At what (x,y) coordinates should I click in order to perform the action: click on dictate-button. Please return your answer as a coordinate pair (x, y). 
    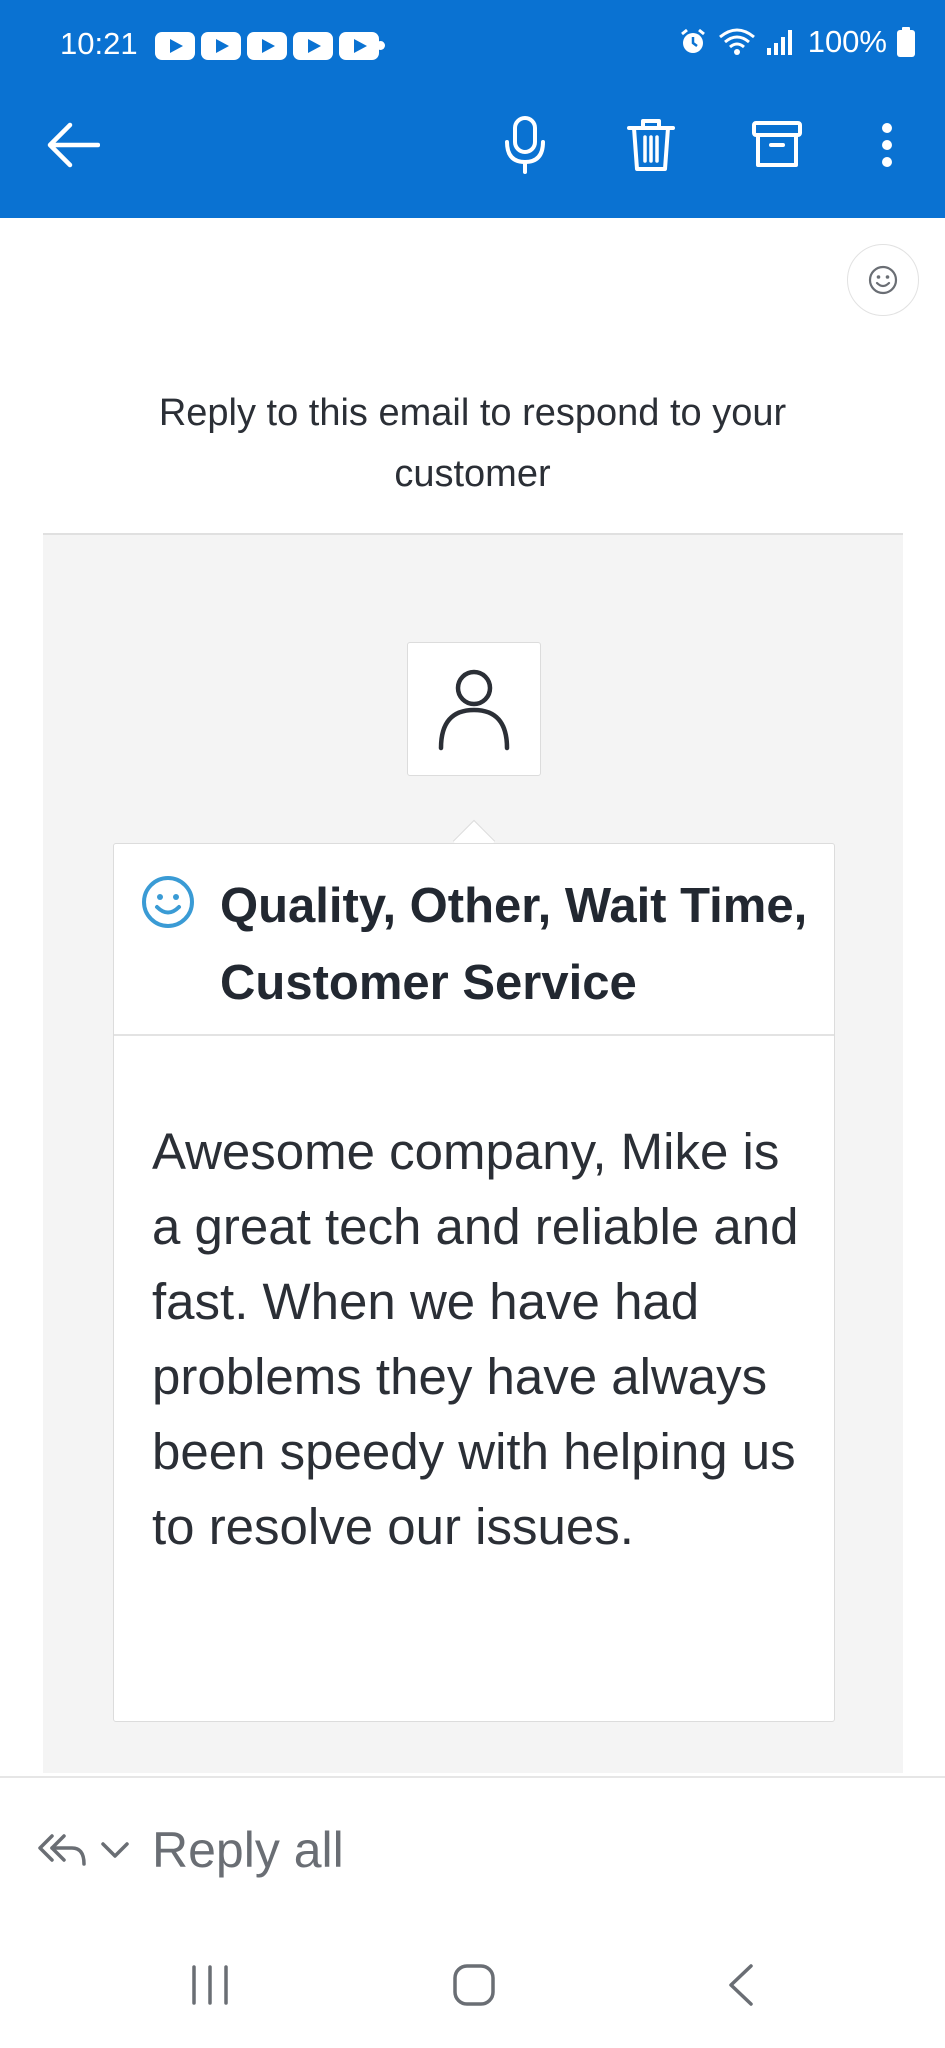
    Looking at the image, I should click on (525, 145).